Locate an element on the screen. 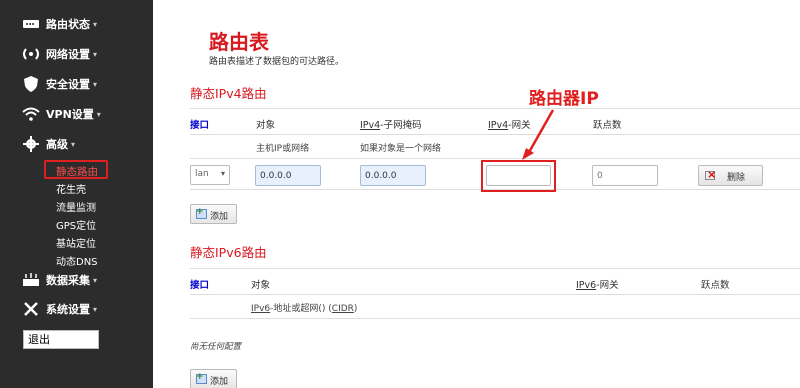 The height and width of the screenshot is (388, 800). ipv6-hint-row: IPv6-地址或超网() (CIDR) is located at coordinates (495, 307).